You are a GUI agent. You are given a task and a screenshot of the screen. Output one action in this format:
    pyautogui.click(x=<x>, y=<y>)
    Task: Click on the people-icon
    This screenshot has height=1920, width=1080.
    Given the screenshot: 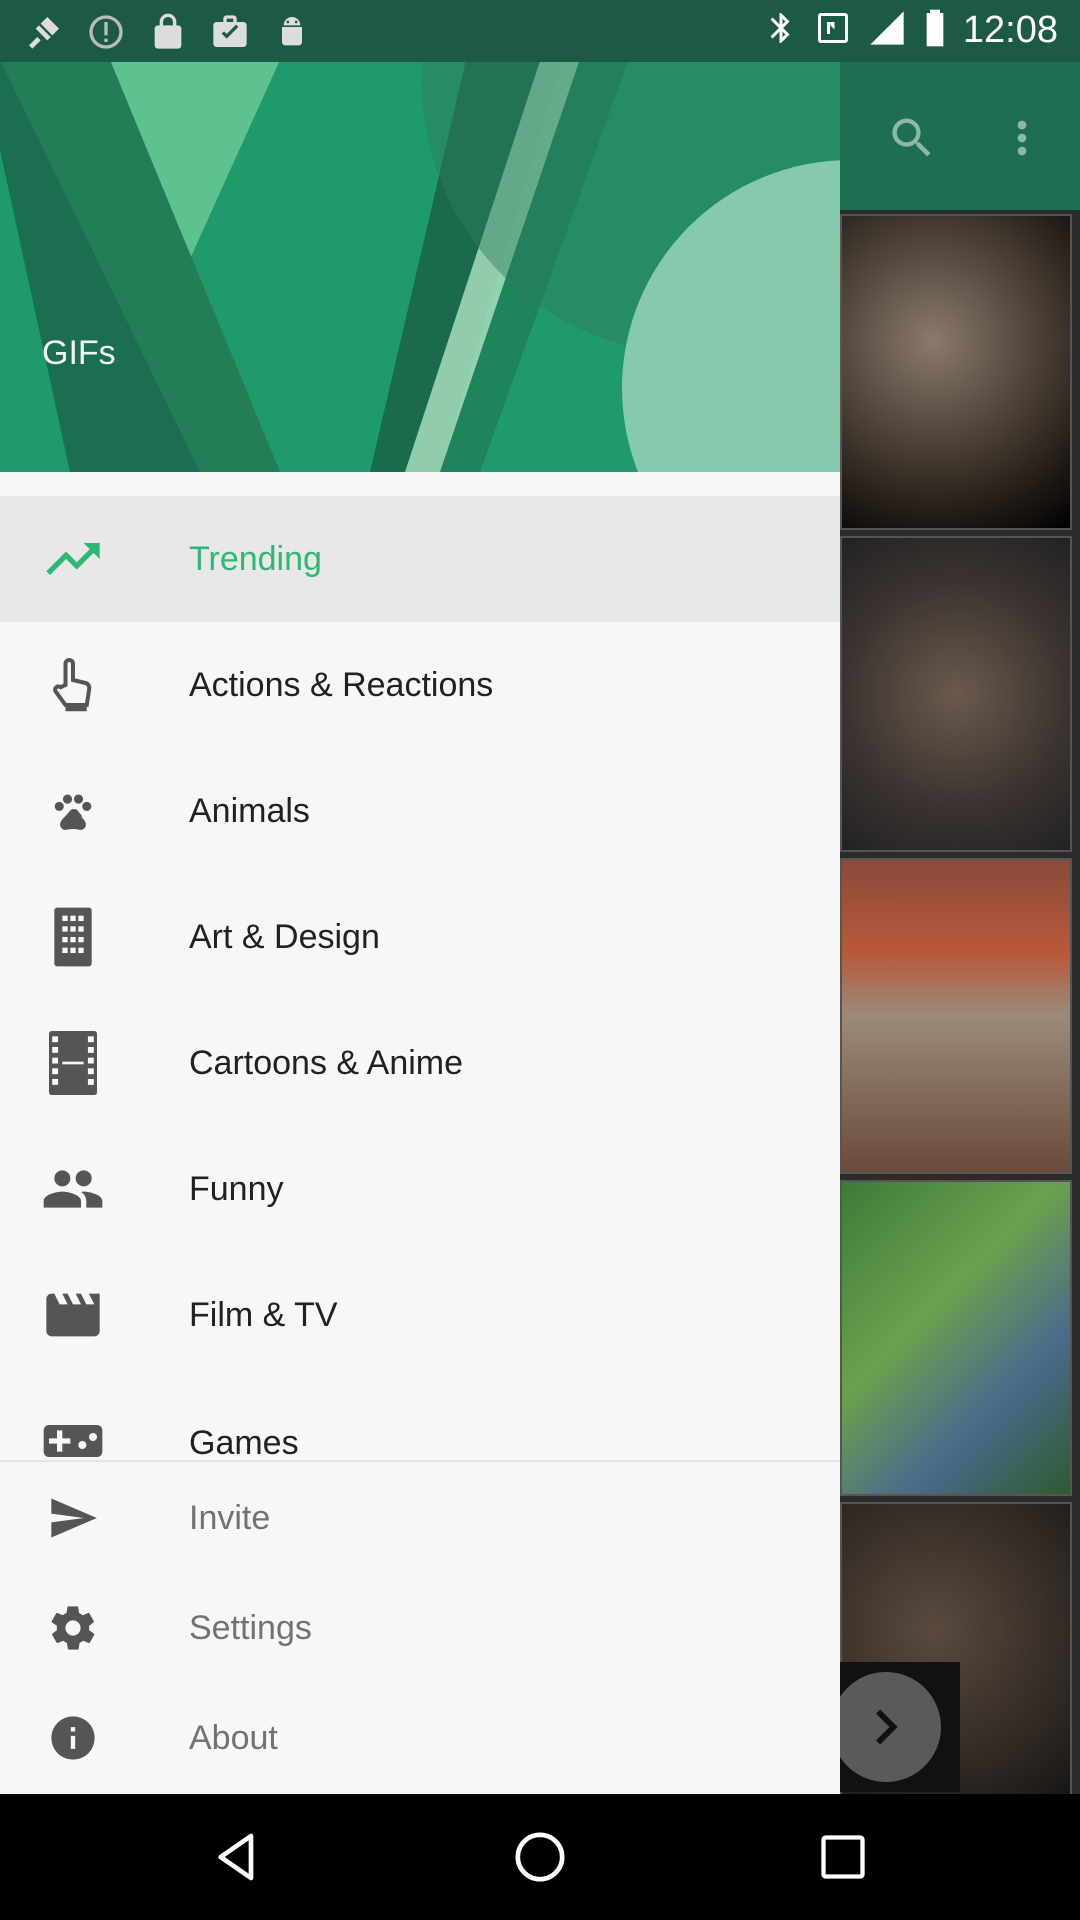 What is the action you would take?
    pyautogui.click(x=73, y=1189)
    